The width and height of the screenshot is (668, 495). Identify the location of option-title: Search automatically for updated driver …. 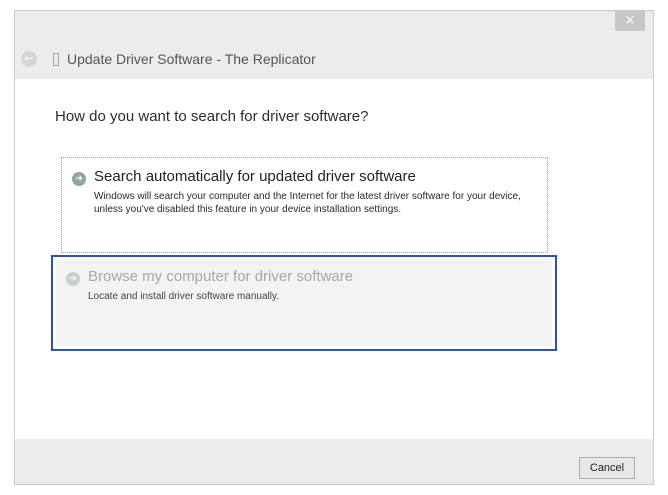
(255, 176).